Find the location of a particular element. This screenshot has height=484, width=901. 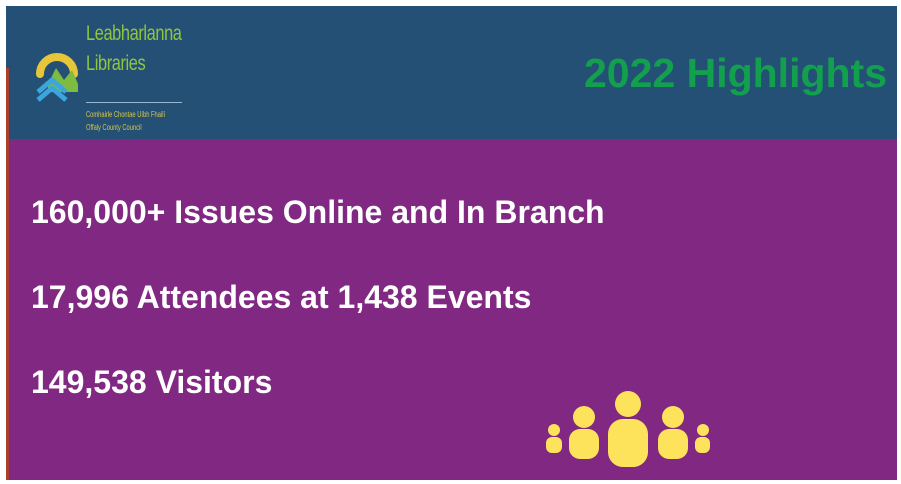

highlight-events: 17,996 Attendees at 1,438 Events is located at coordinates (281, 297).